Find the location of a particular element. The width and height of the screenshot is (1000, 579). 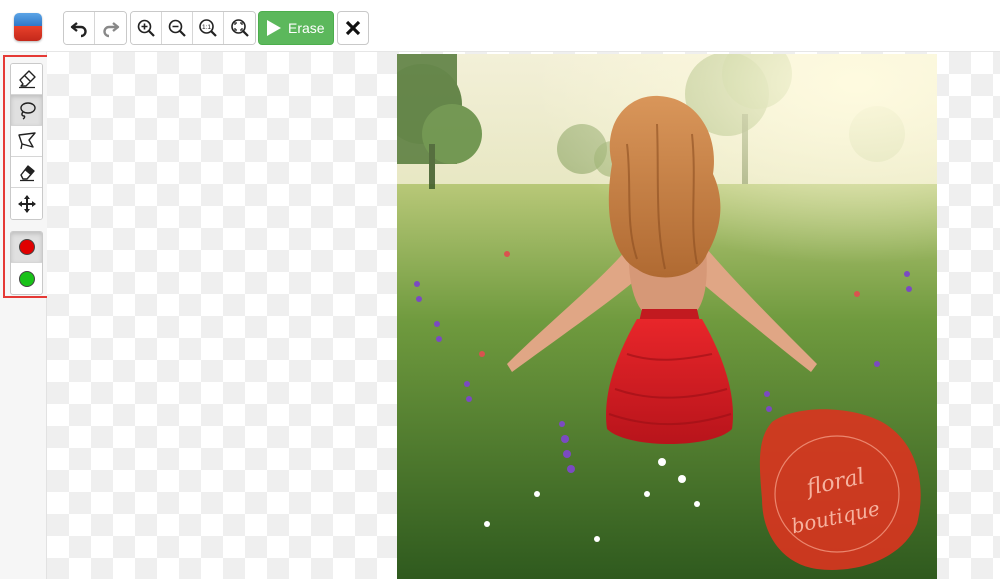

top-toolbar: 1:1 Erase is located at coordinates (500, 26).